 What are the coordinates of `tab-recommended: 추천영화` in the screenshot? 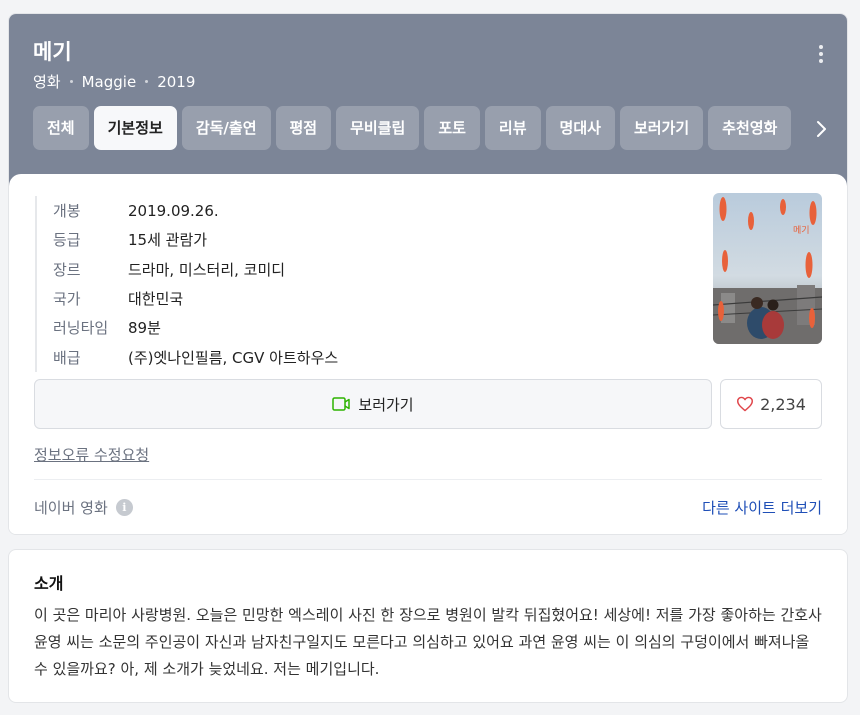 It's located at (750, 128).